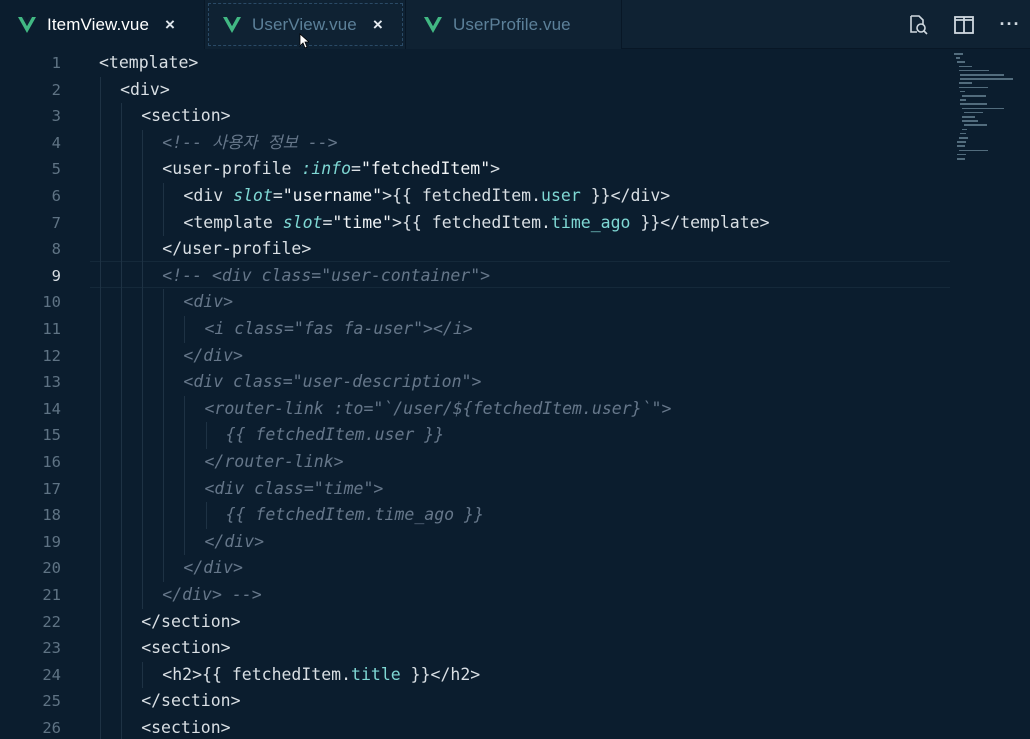  Describe the element at coordinates (425, 169) in the screenshot. I see `code-token: "fetchedItem"` at that location.